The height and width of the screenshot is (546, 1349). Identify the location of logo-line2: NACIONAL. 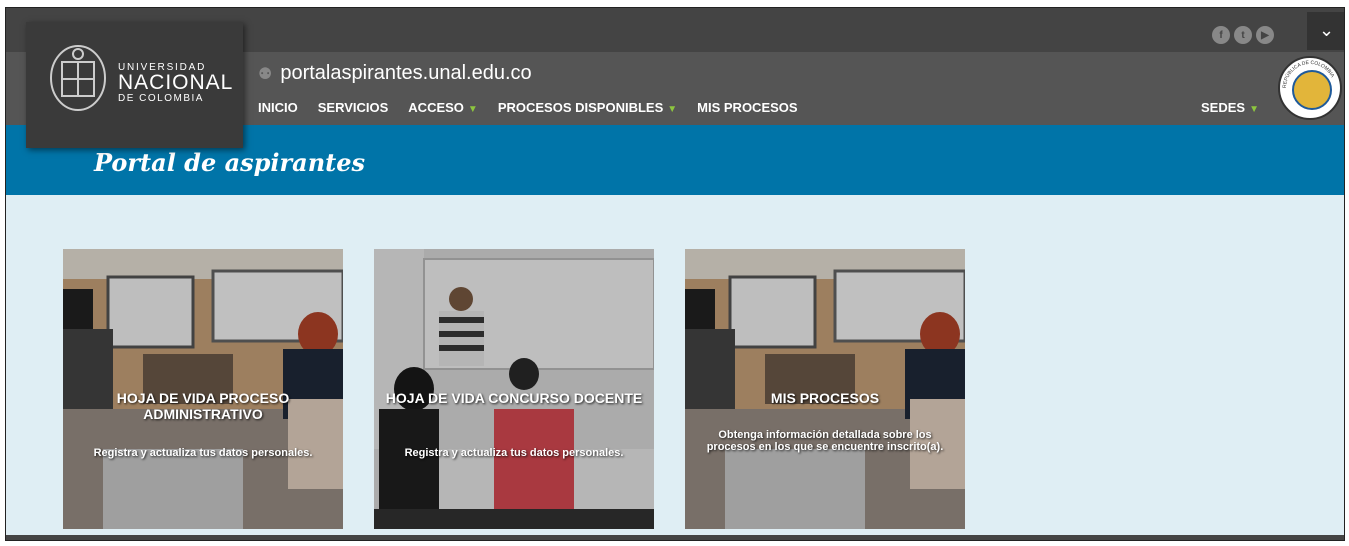
(176, 82).